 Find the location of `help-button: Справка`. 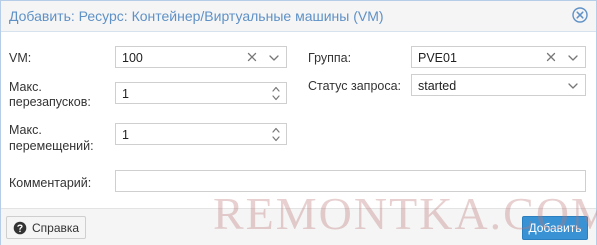

help-button: Справка is located at coordinates (46, 227).